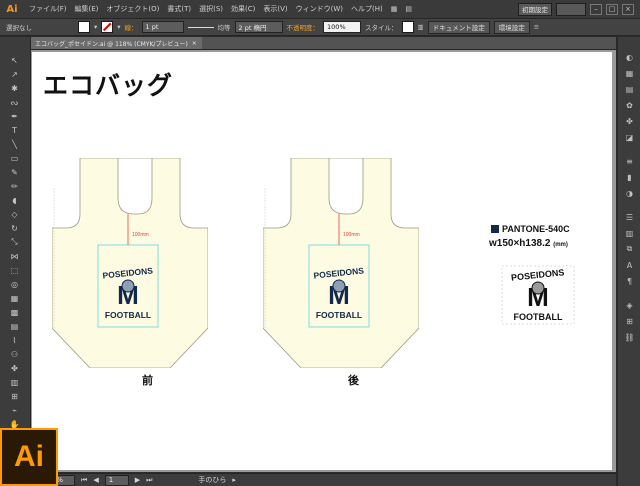 The width and height of the screenshot is (640, 486). What do you see at coordinates (14, 354) in the screenshot?
I see `blend-tool-icon: ⚇` at bounding box center [14, 354].